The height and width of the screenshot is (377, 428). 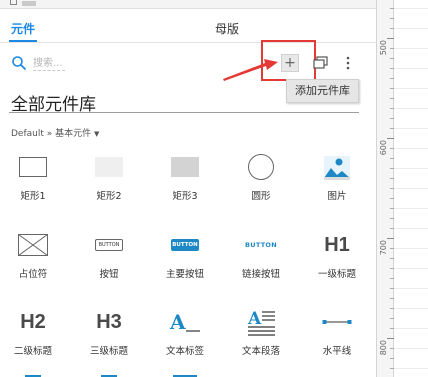 What do you see at coordinates (19, 63) in the screenshot?
I see `search-icon` at bounding box center [19, 63].